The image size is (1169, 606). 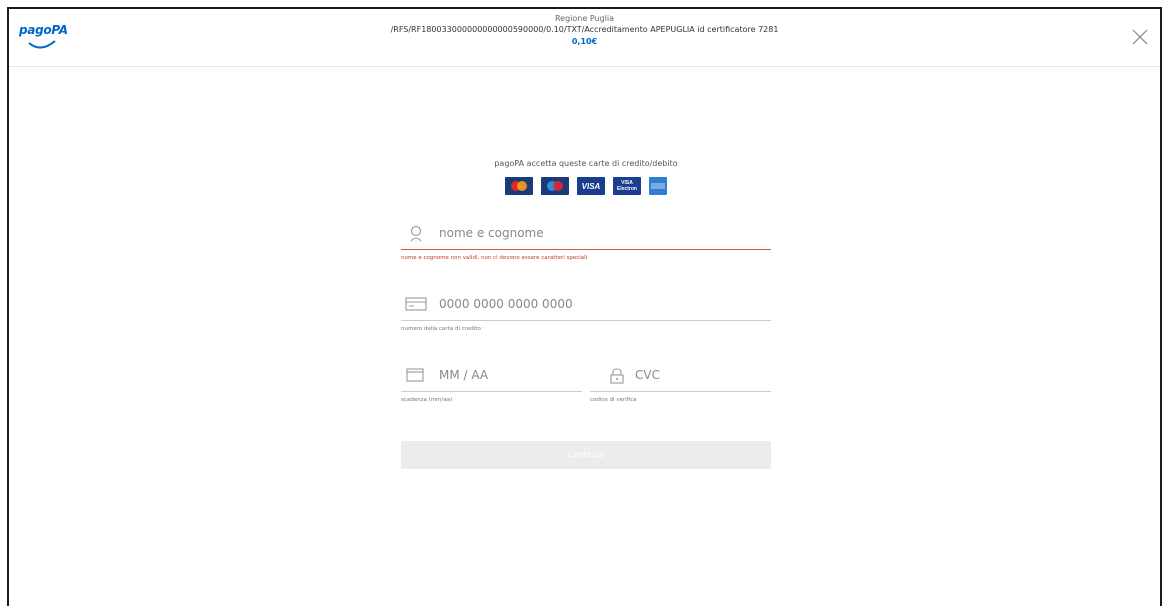 I want to click on expiry-column: MM / AA scadenza (mm/aa), so click(x=491, y=380).